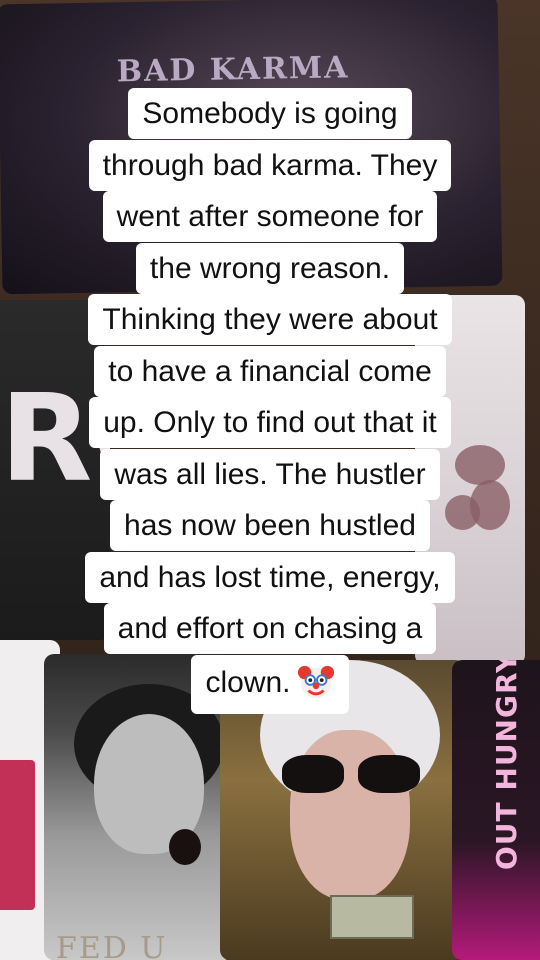 The height and width of the screenshot is (960, 540). Describe the element at coordinates (270, 113) in the screenshot. I see `caption-line: Somebody is going` at that location.